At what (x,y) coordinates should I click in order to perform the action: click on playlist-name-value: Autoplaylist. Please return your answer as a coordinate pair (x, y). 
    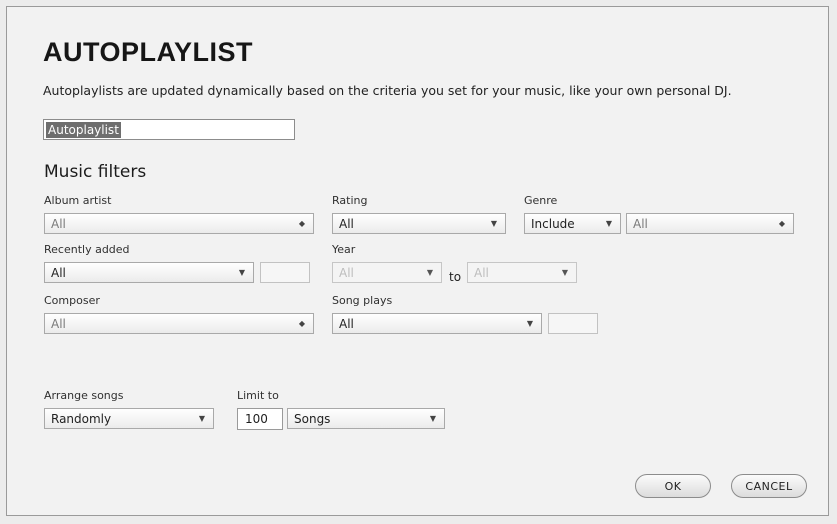
    Looking at the image, I should click on (83, 129).